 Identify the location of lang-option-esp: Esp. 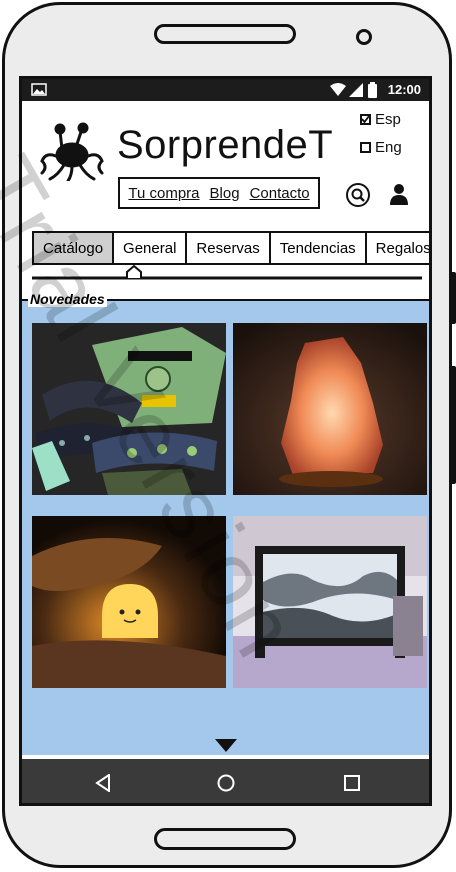
(380, 119).